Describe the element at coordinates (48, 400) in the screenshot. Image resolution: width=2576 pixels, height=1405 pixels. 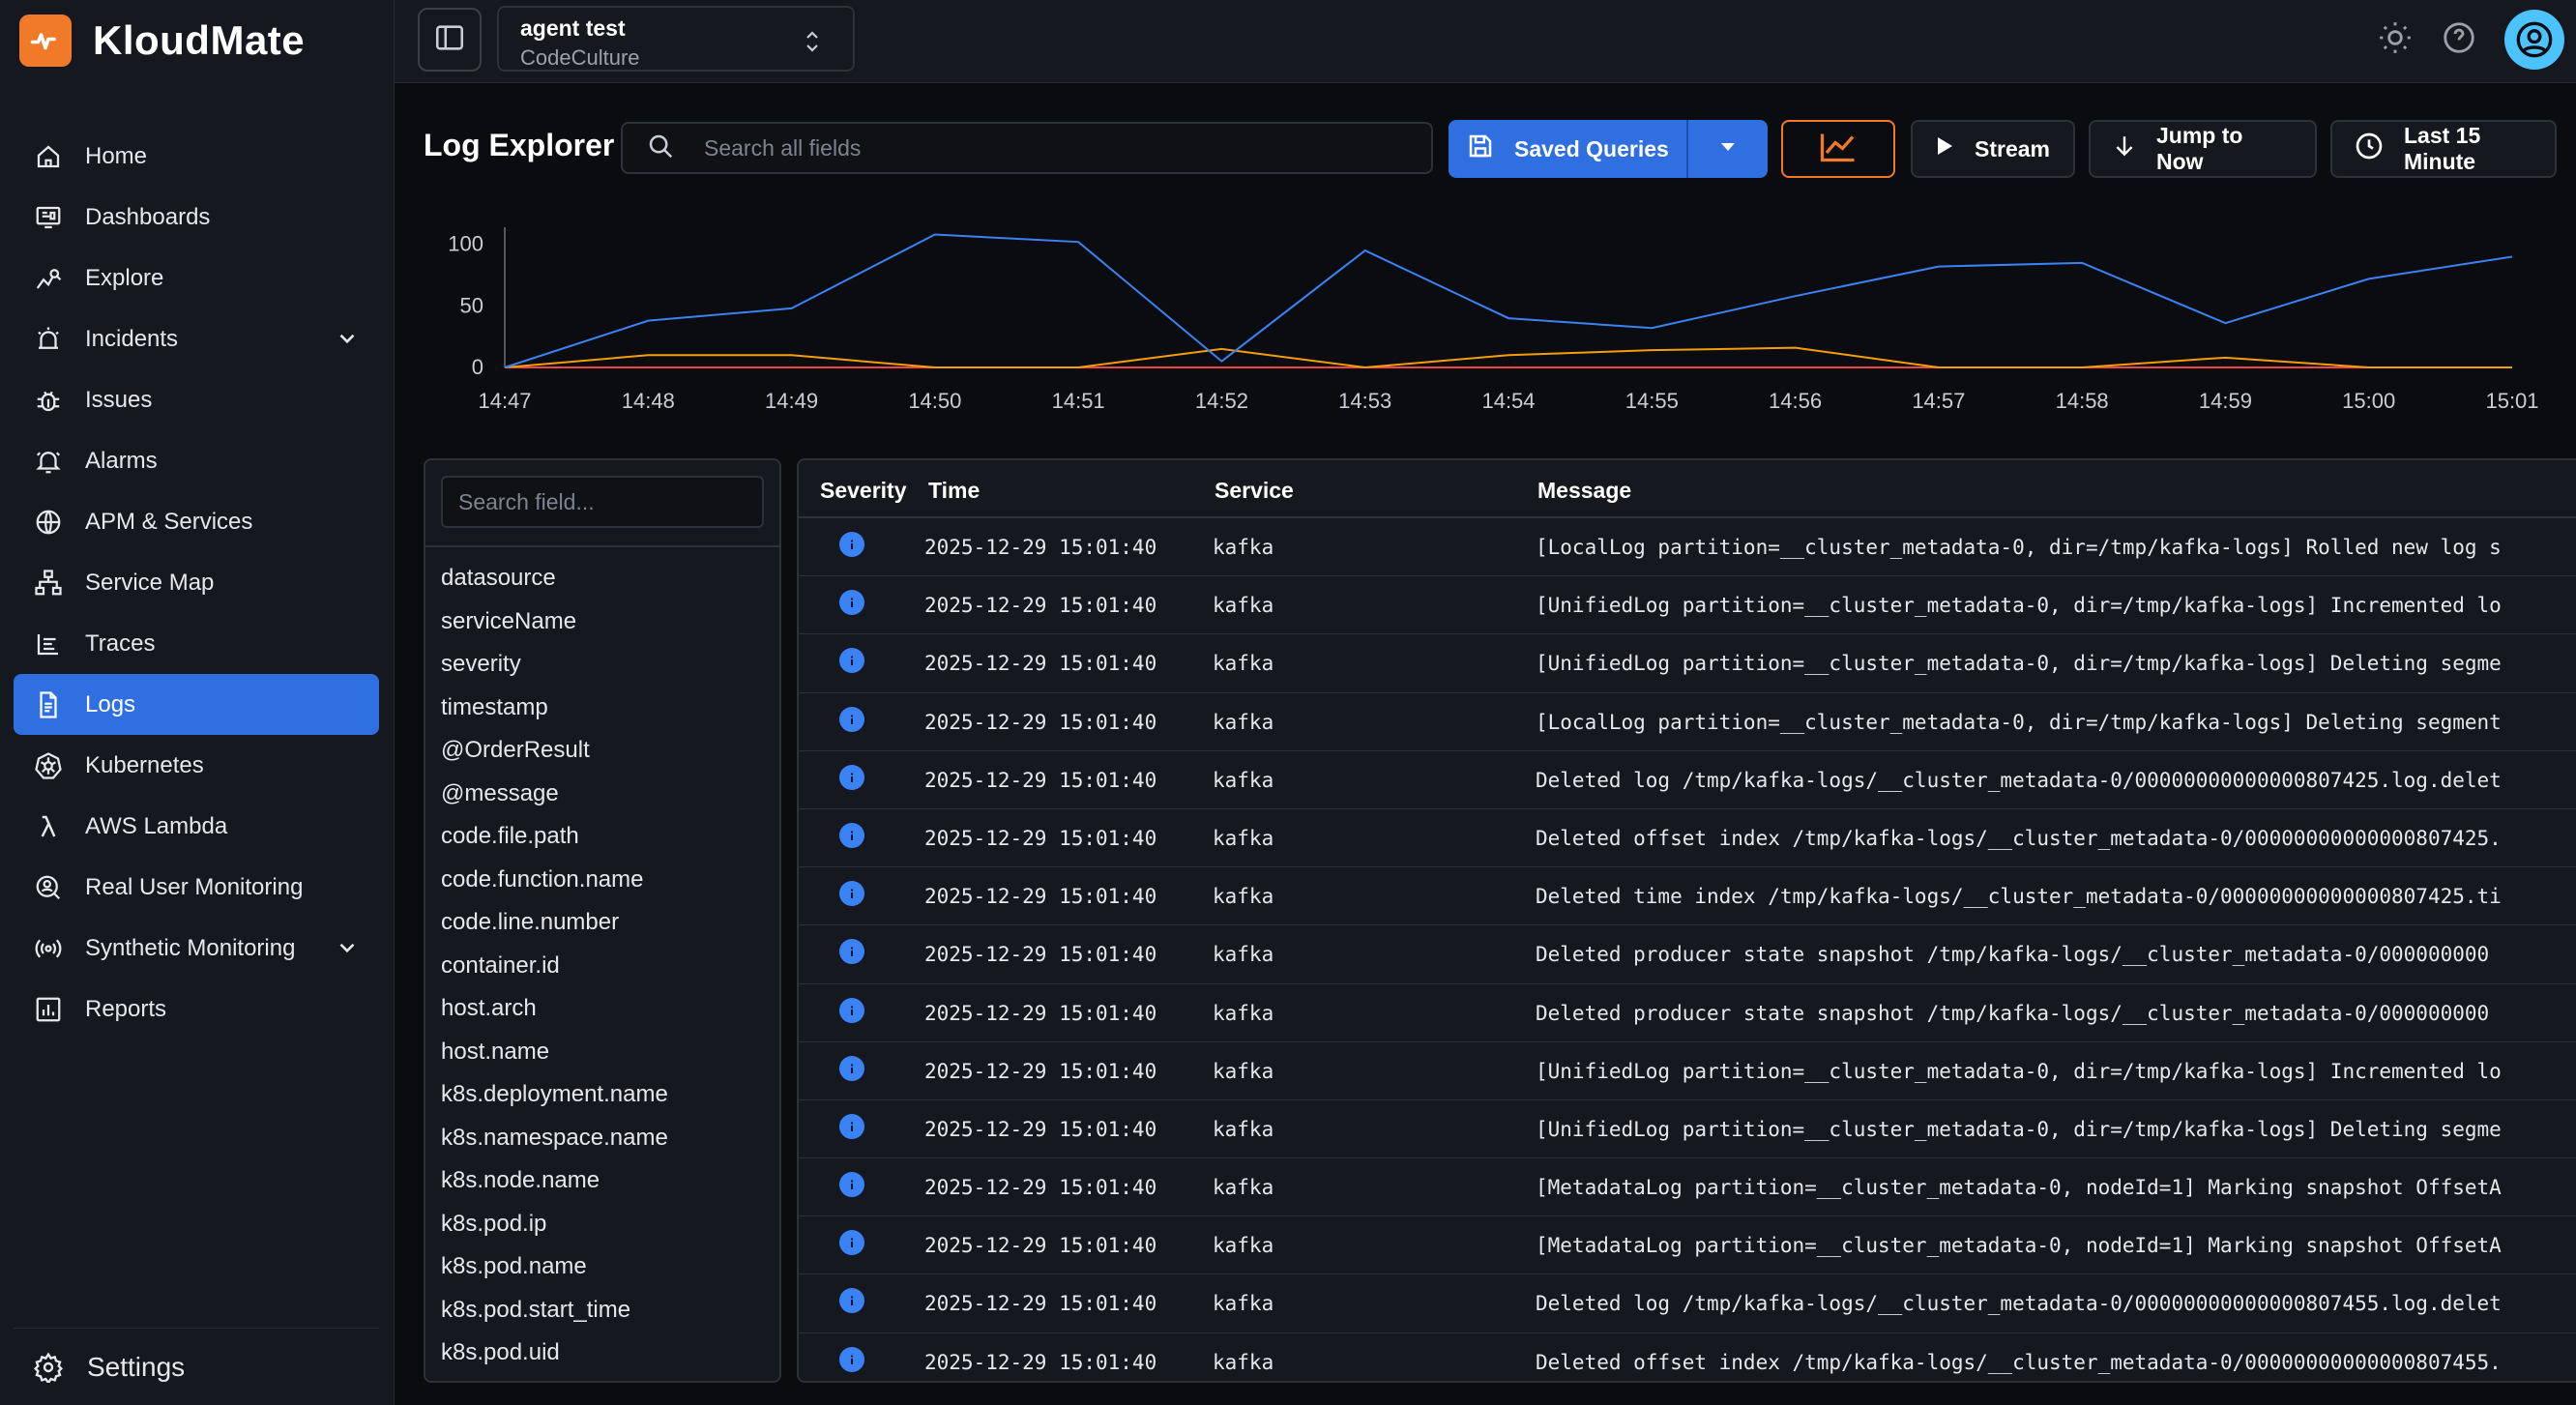
I see `bug-icon` at that location.